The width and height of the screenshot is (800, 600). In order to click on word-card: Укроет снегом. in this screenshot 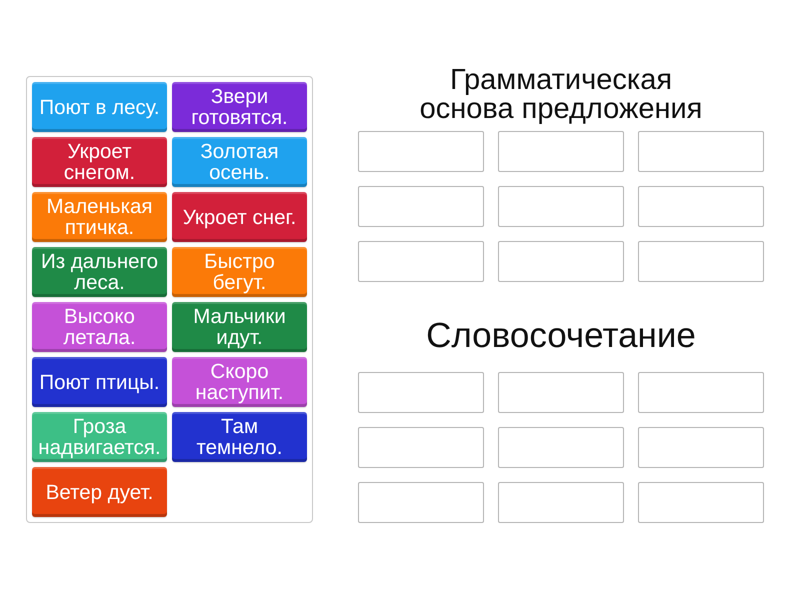, I will do `click(99, 162)`.